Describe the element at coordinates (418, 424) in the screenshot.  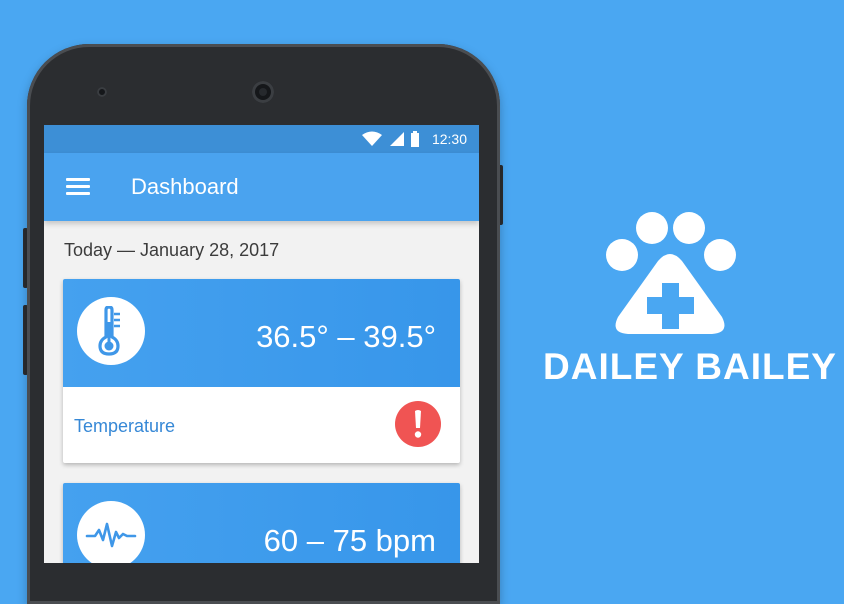
I see `alert-icon` at that location.